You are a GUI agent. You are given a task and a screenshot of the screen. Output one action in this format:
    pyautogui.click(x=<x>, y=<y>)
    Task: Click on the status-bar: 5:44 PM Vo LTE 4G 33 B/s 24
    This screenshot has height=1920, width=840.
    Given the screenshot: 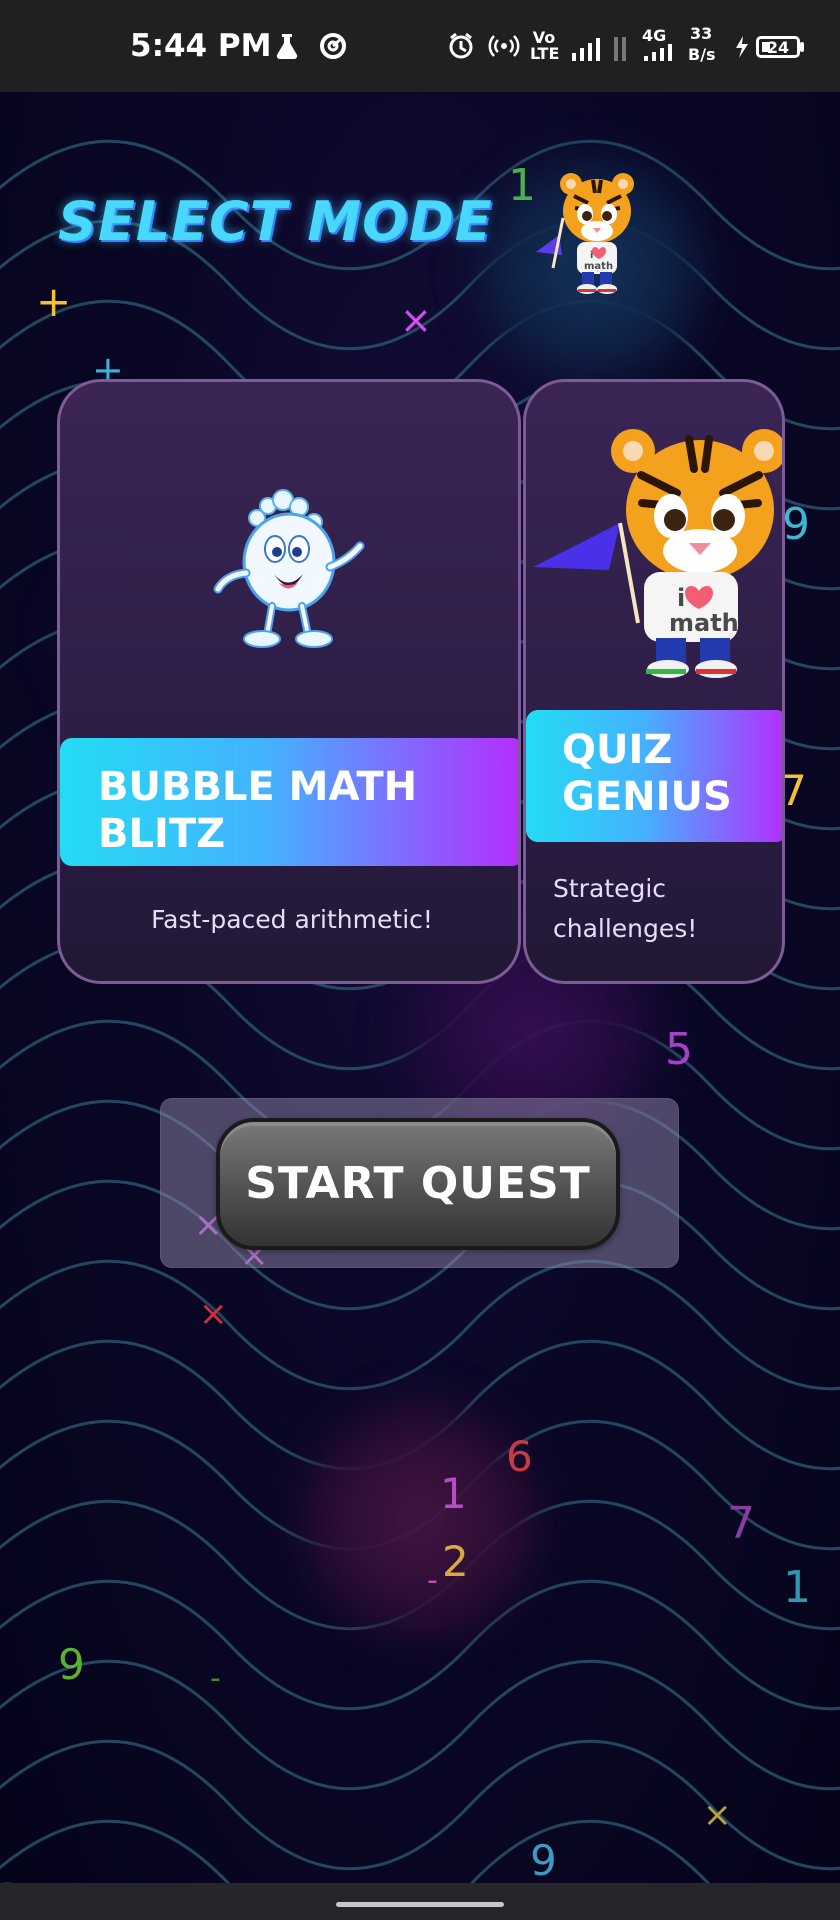 What is the action you would take?
    pyautogui.click(x=420, y=46)
    